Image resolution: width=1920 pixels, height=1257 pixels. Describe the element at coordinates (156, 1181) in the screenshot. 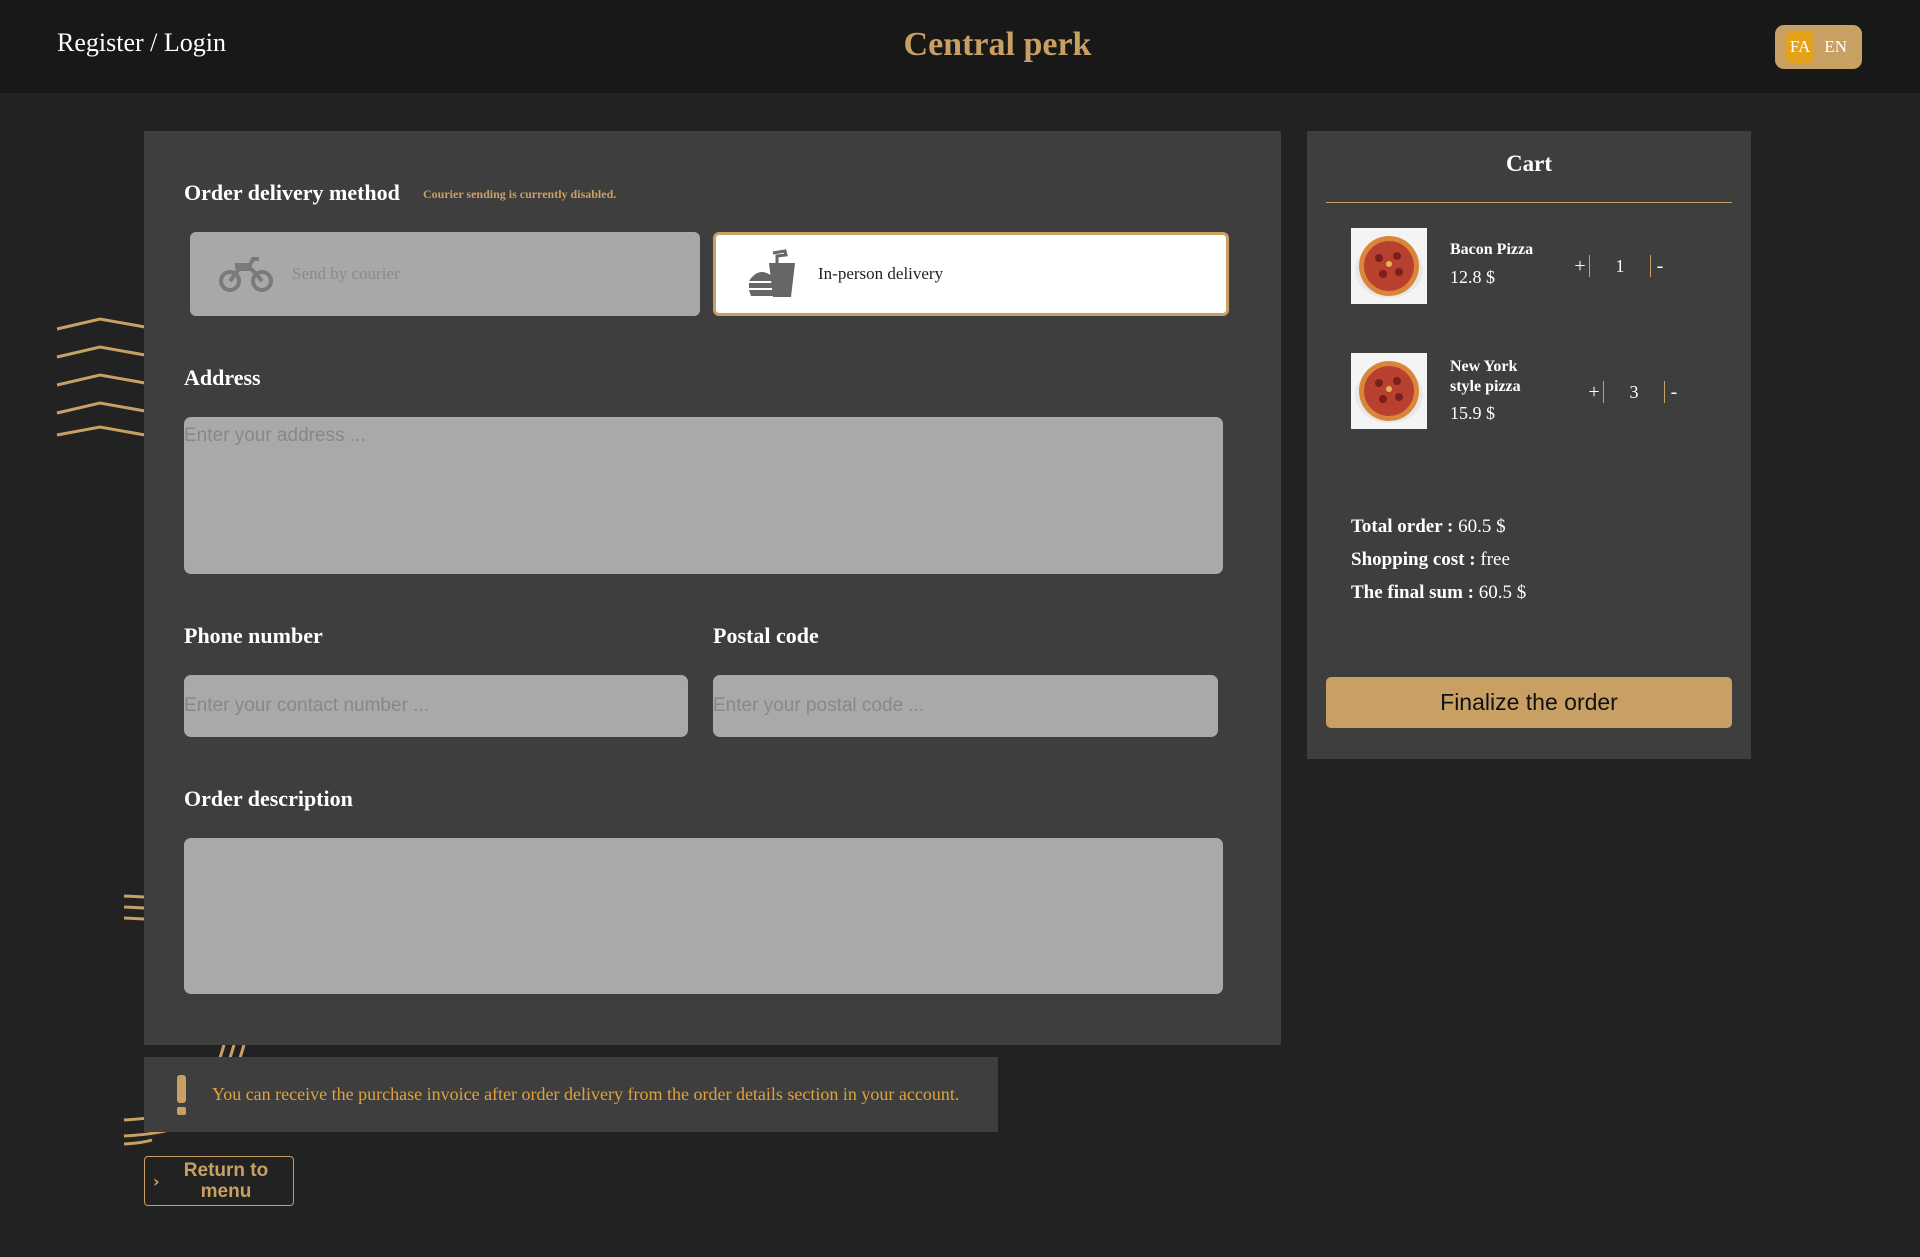

I see `chevron-right-icon: ›` at that location.